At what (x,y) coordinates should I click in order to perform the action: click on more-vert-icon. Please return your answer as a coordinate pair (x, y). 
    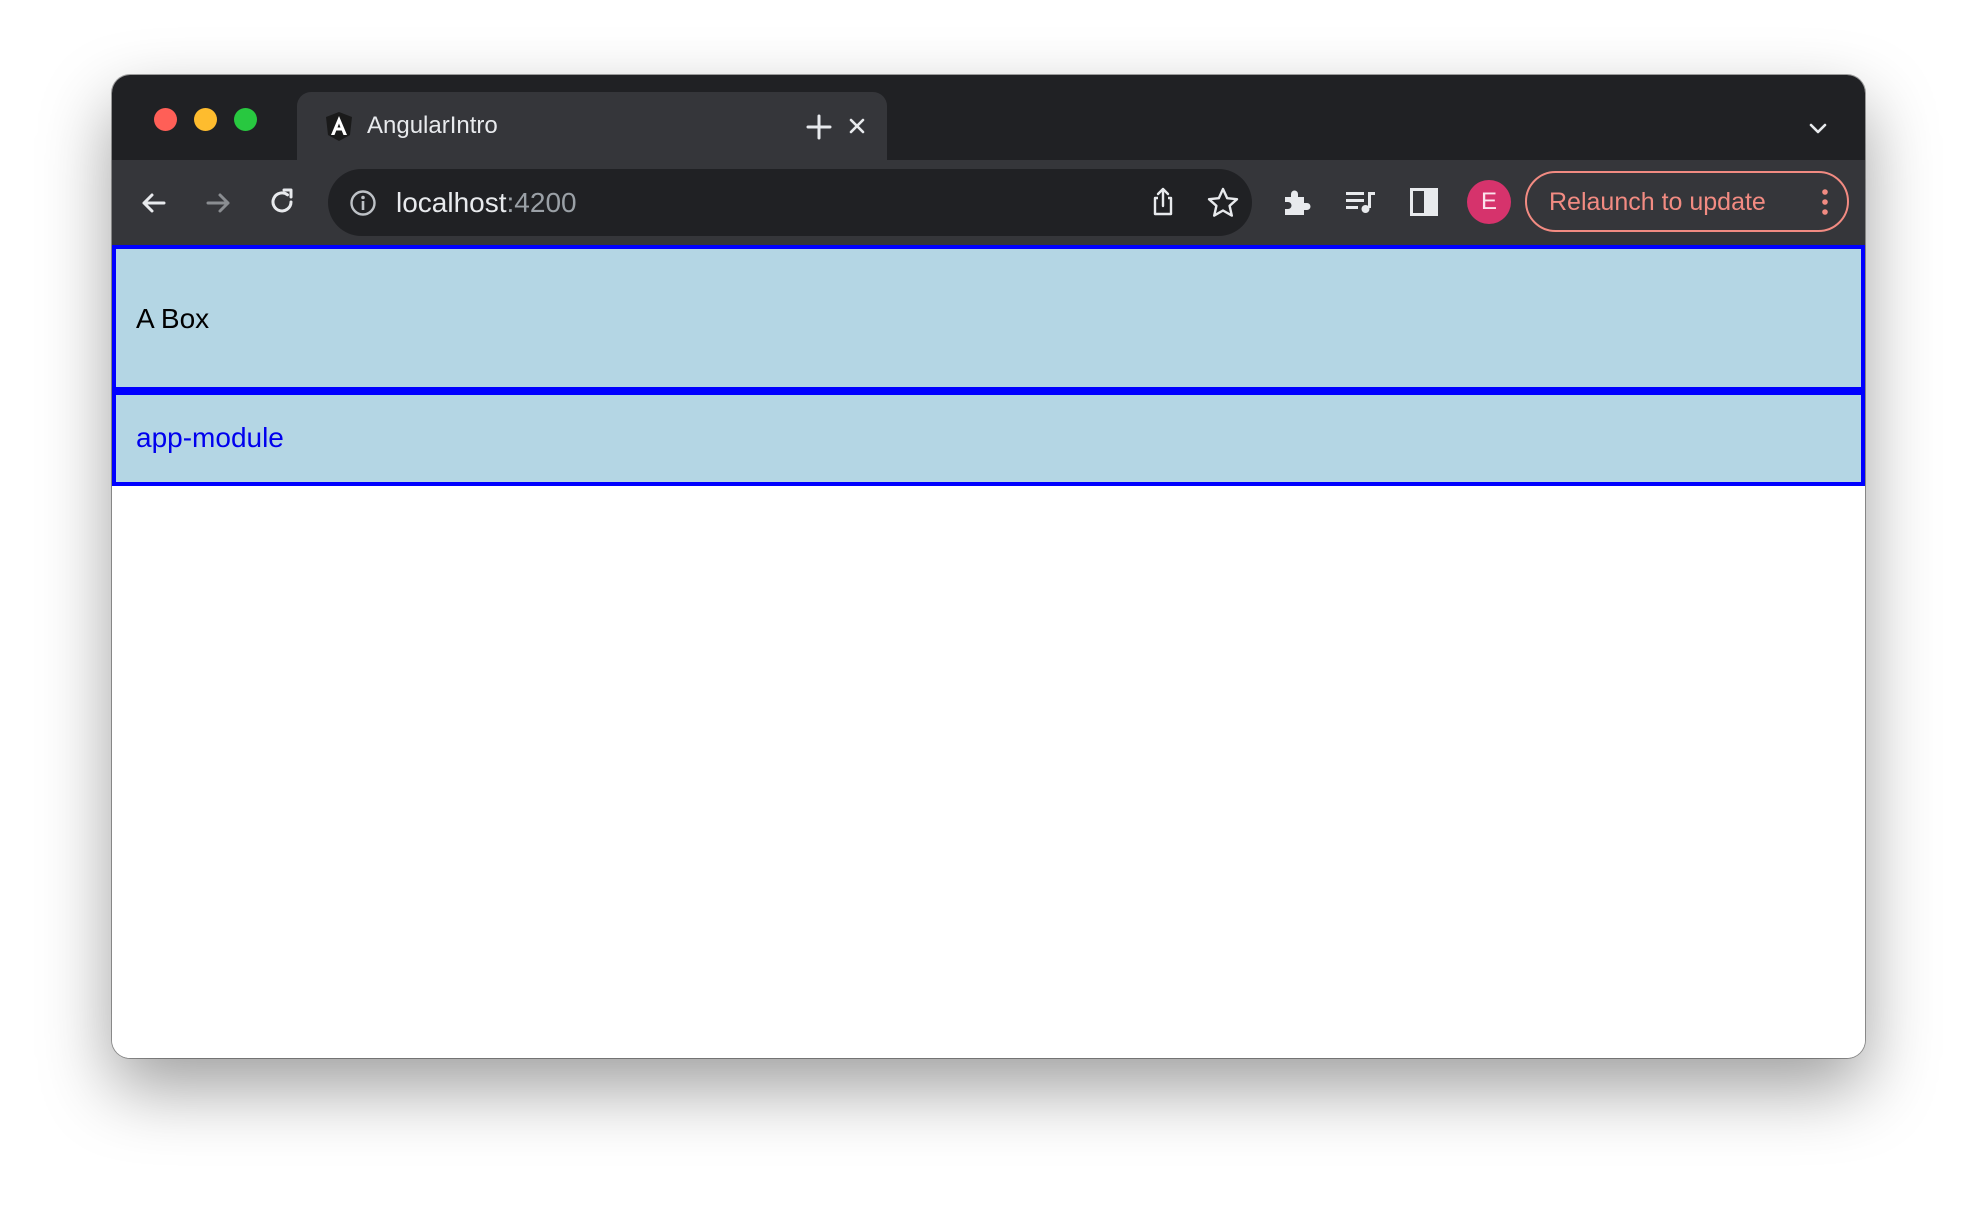
    Looking at the image, I should click on (1825, 202).